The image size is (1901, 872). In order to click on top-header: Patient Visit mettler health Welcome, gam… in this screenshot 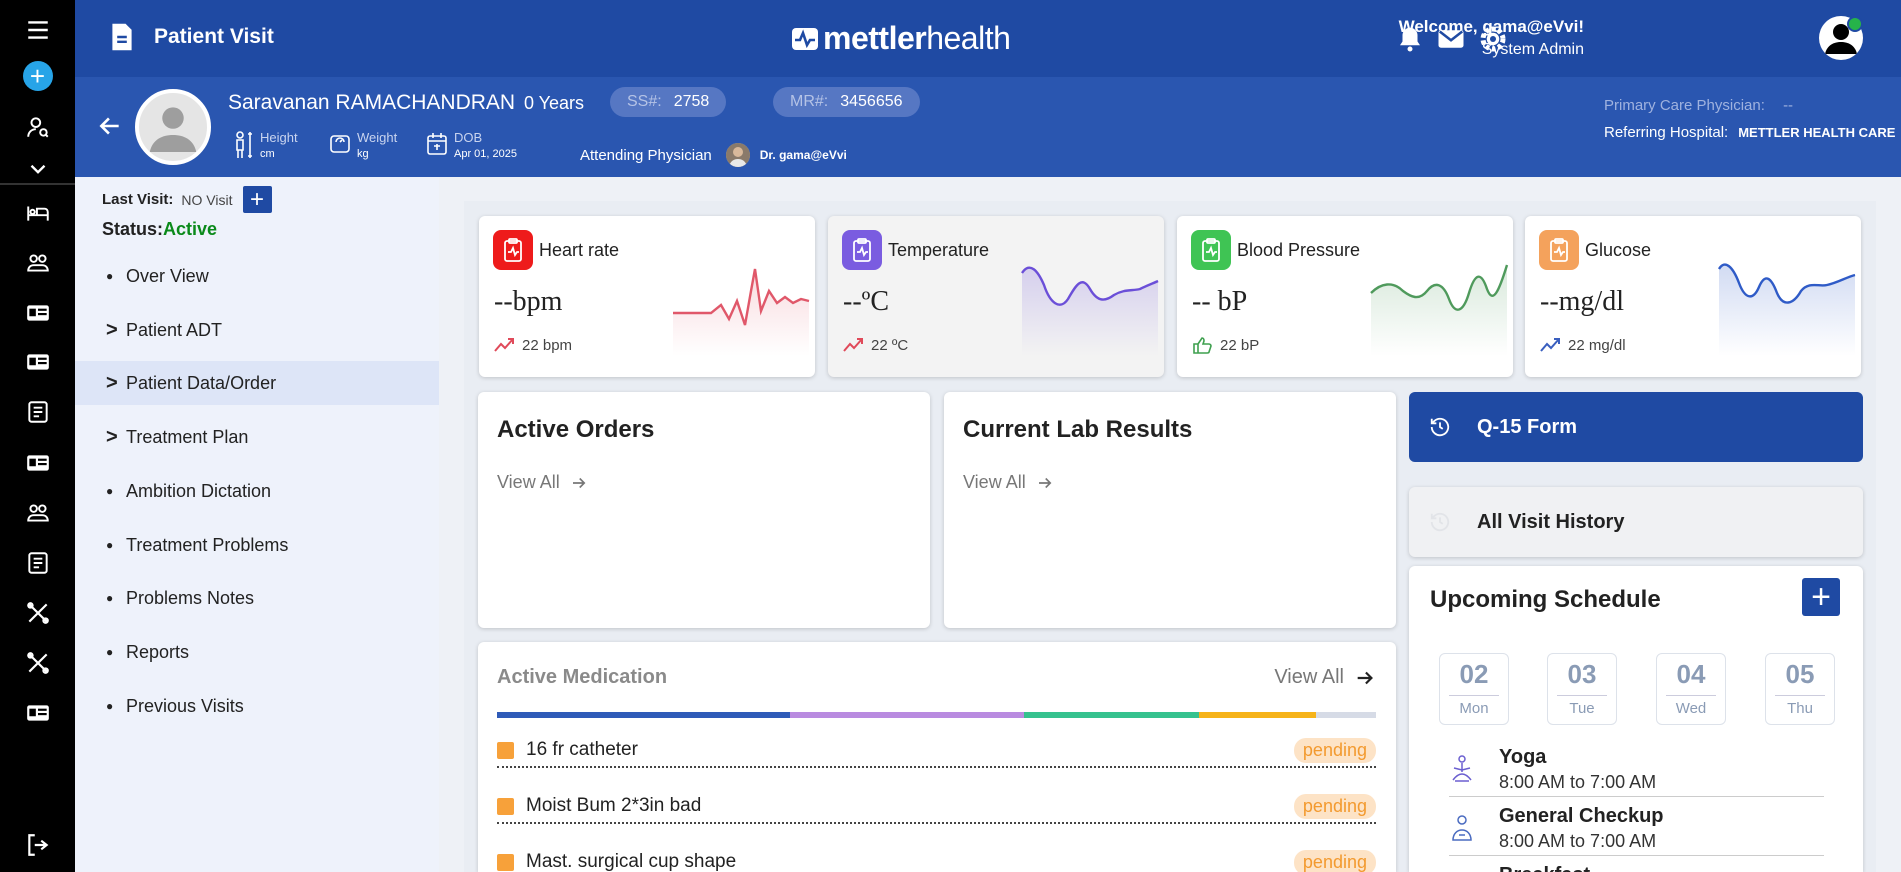, I will do `click(988, 38)`.